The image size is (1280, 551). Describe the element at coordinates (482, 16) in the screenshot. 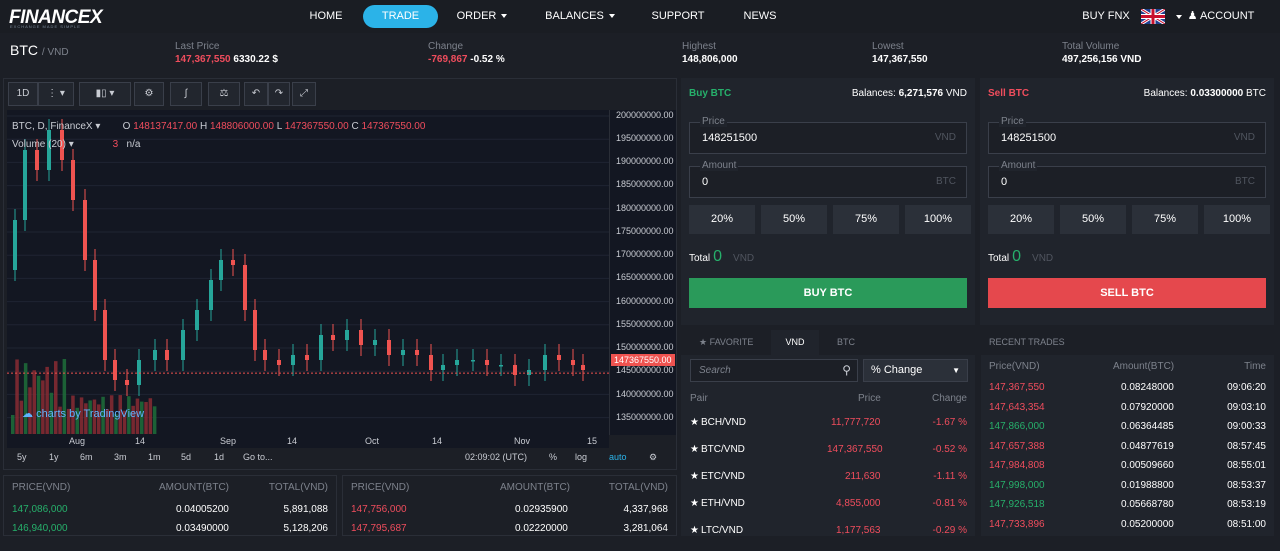

I see `nav-order: ORDER` at that location.